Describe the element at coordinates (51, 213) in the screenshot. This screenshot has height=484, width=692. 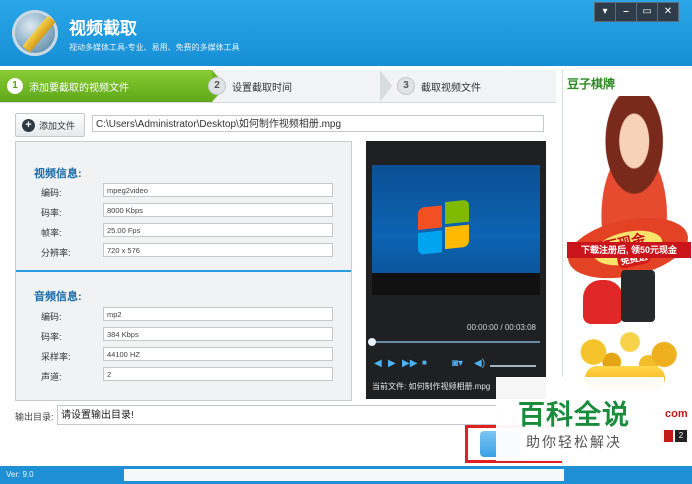
I see `video-bitrate-label: 码率:` at that location.